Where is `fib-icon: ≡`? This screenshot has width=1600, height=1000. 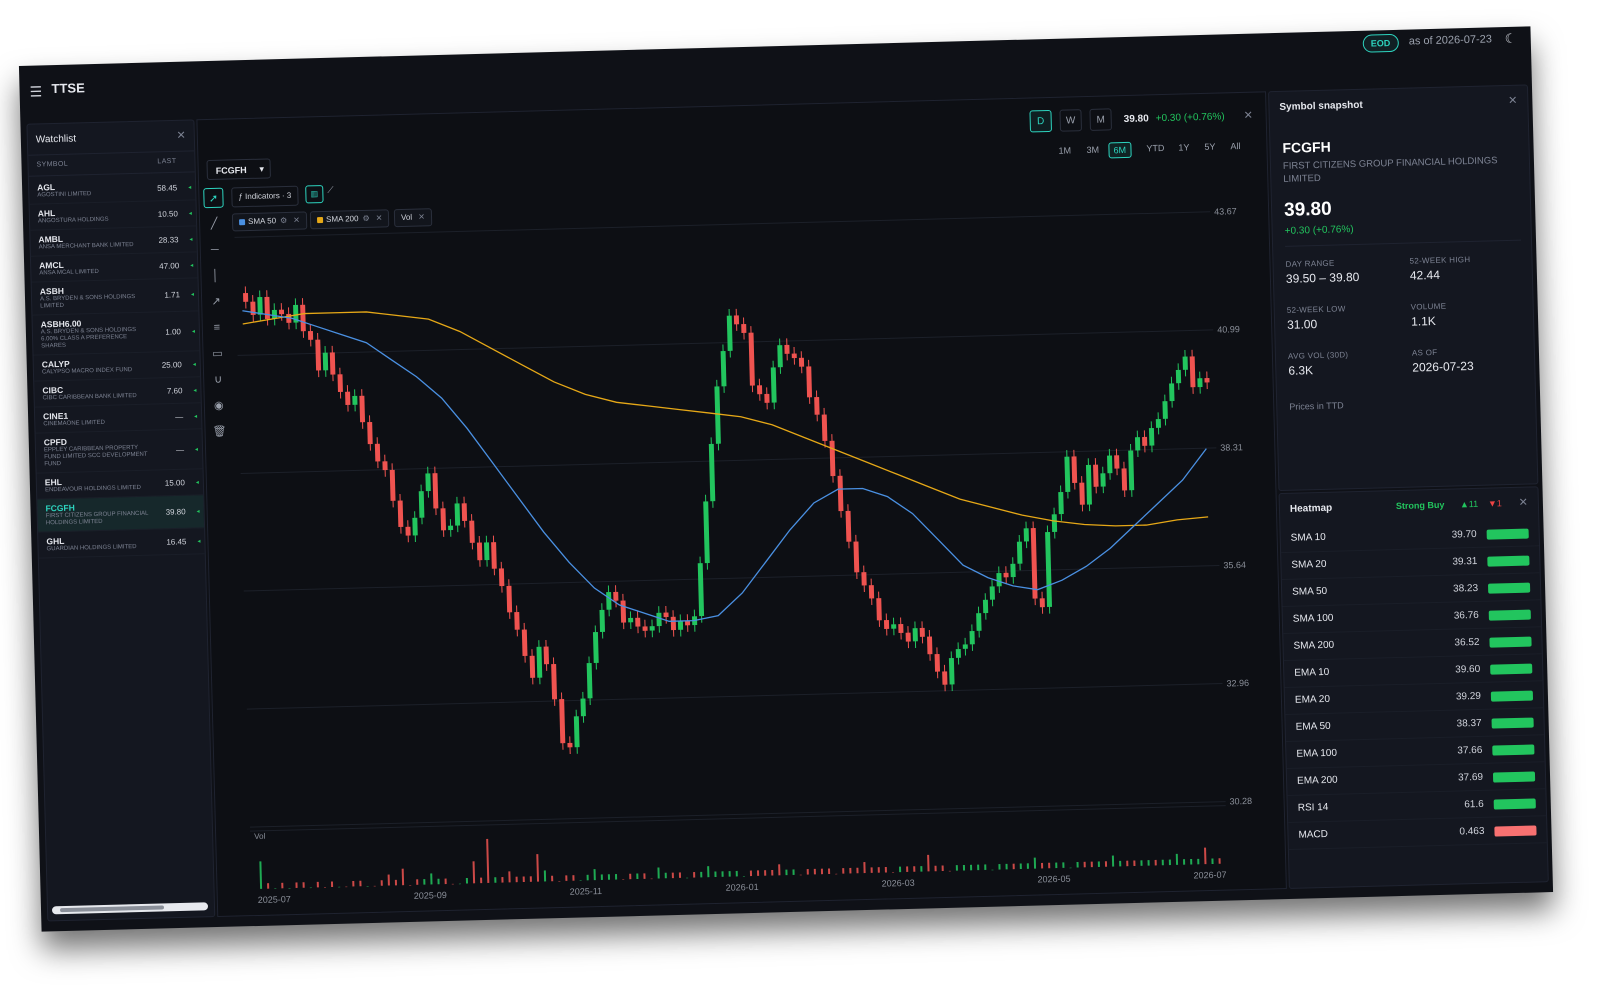
fib-icon: ≡ is located at coordinates (217, 328).